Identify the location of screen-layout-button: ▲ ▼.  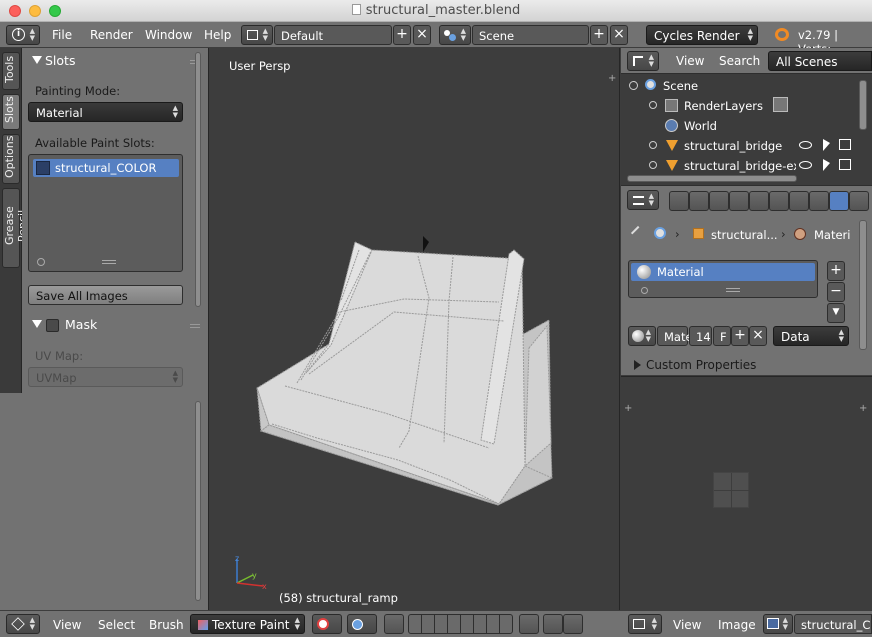
(257, 35).